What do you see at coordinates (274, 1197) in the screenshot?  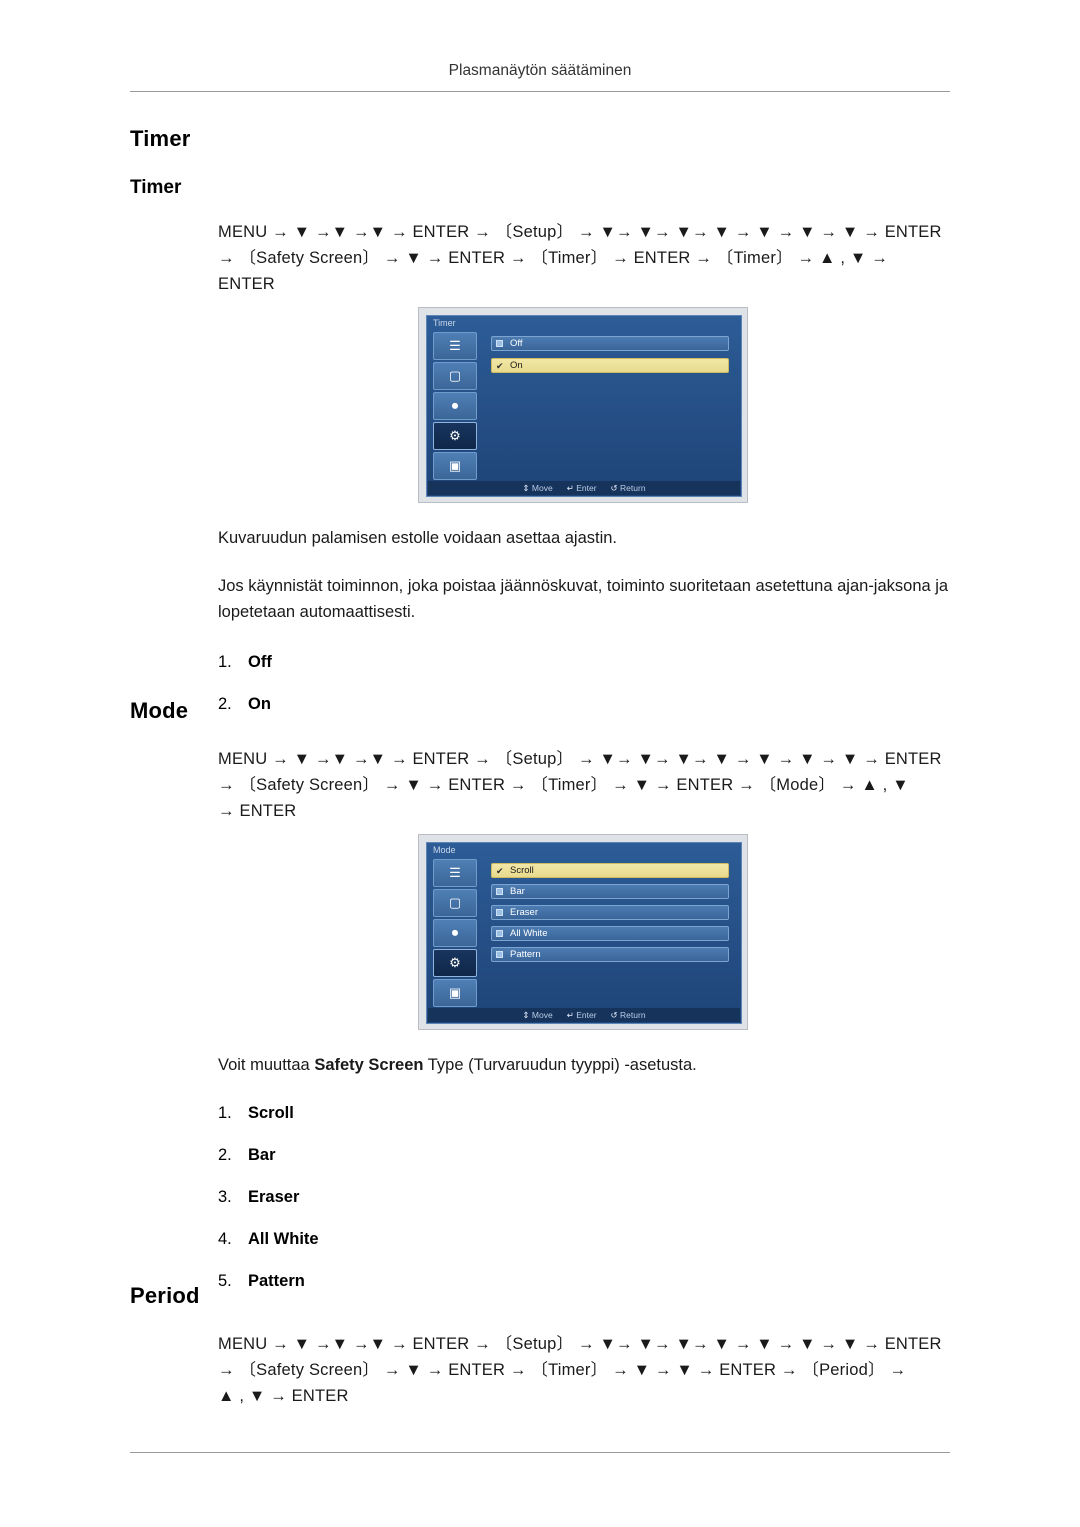 I see `list-label: Eraser` at bounding box center [274, 1197].